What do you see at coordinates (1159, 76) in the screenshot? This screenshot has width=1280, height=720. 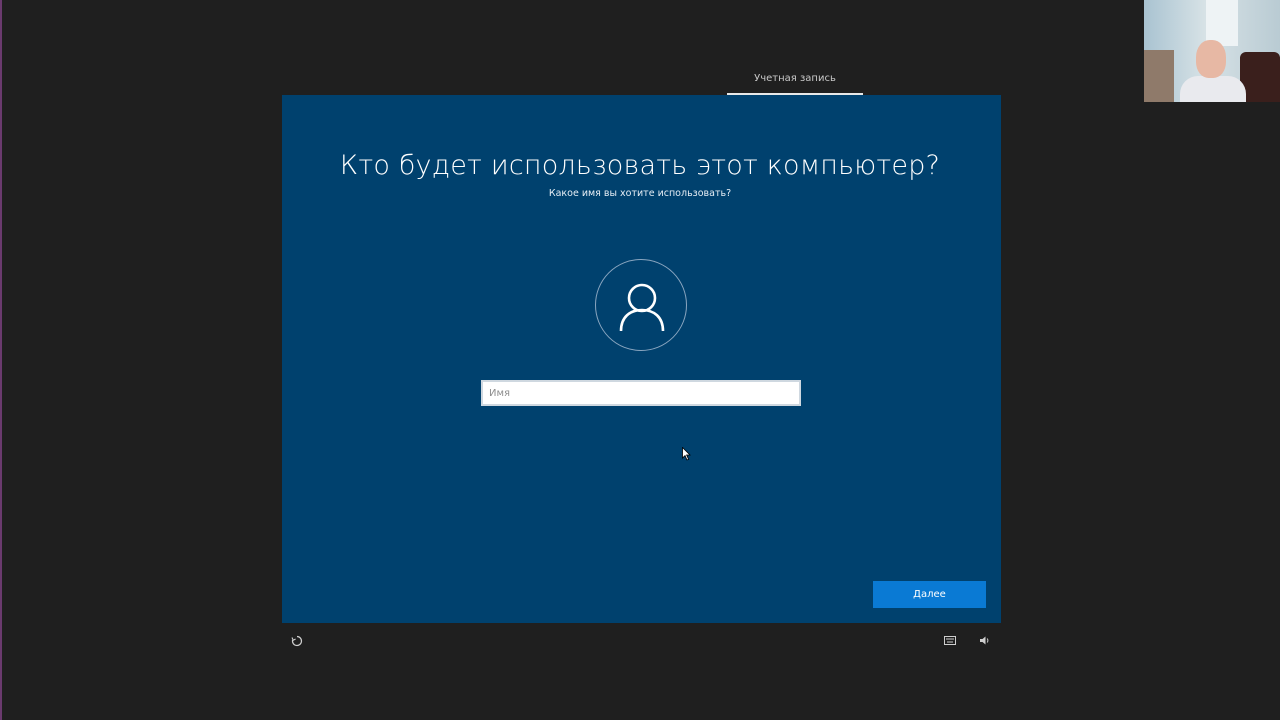 I see `webcam-shelf` at bounding box center [1159, 76].